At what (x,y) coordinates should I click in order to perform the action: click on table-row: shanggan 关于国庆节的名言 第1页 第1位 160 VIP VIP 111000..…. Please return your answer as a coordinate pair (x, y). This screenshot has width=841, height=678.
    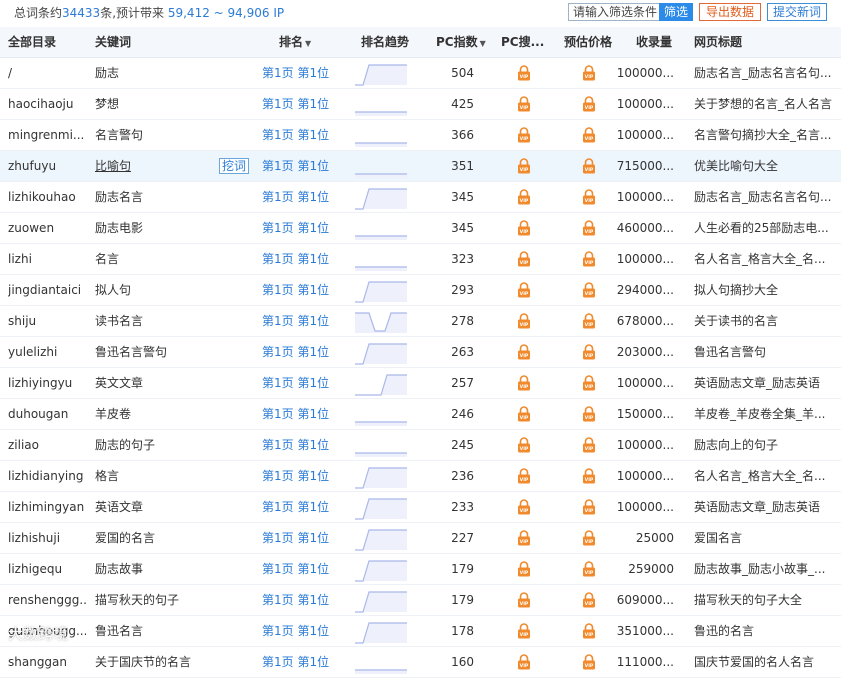
    Looking at the image, I should click on (420, 662).